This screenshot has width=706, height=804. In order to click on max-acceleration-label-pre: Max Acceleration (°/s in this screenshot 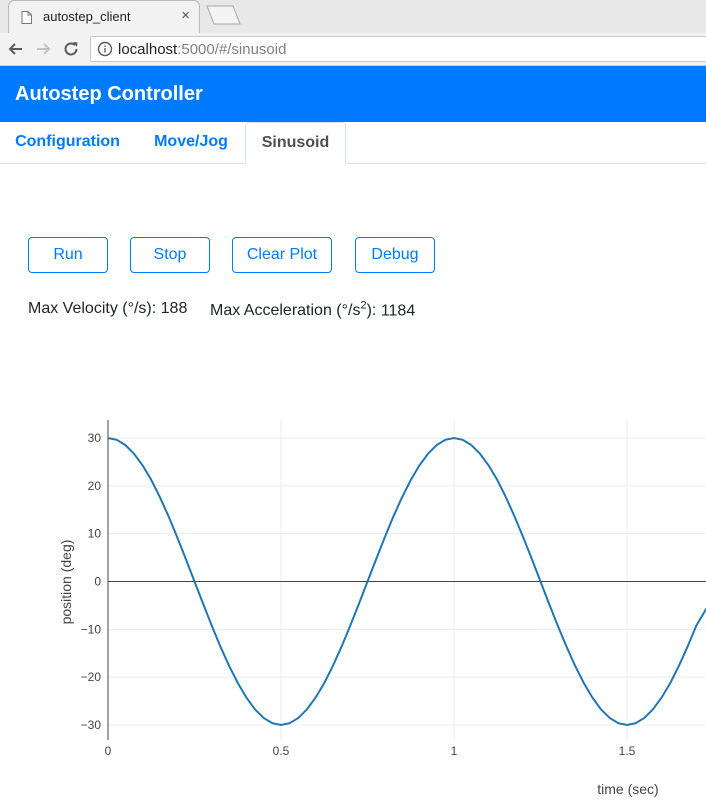, I will do `click(285, 311)`.